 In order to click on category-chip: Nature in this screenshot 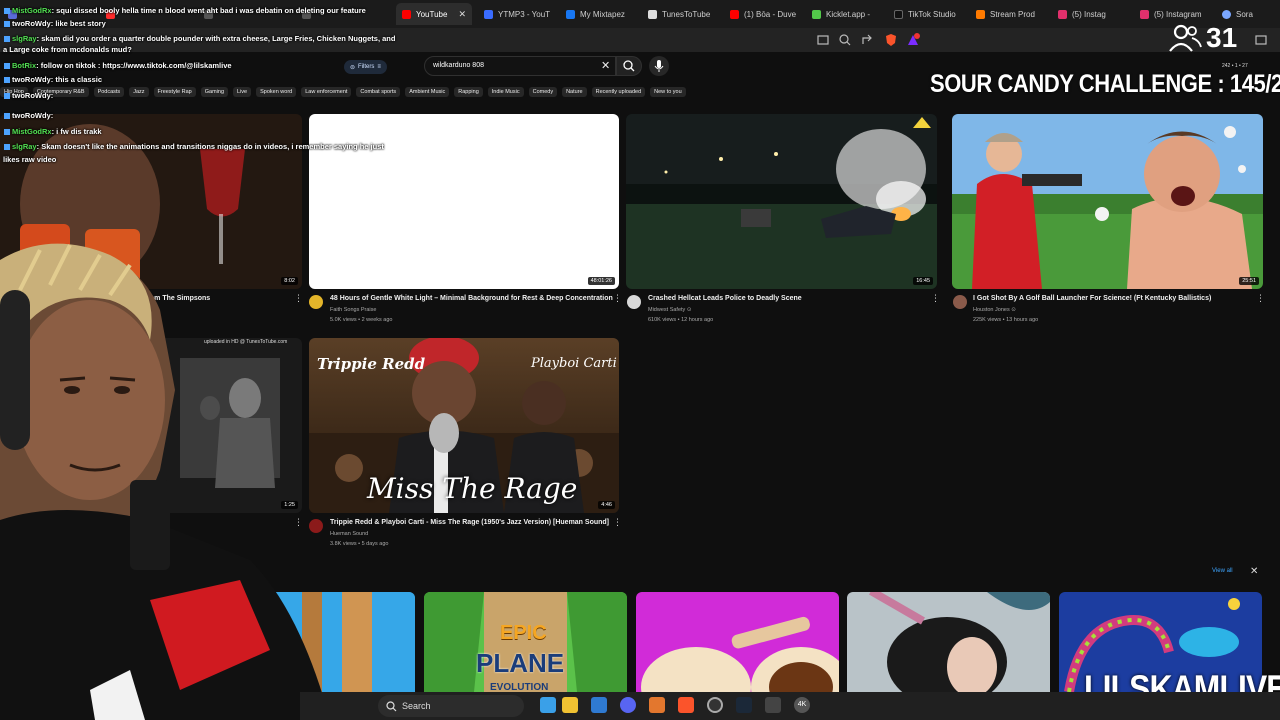, I will do `click(574, 92)`.